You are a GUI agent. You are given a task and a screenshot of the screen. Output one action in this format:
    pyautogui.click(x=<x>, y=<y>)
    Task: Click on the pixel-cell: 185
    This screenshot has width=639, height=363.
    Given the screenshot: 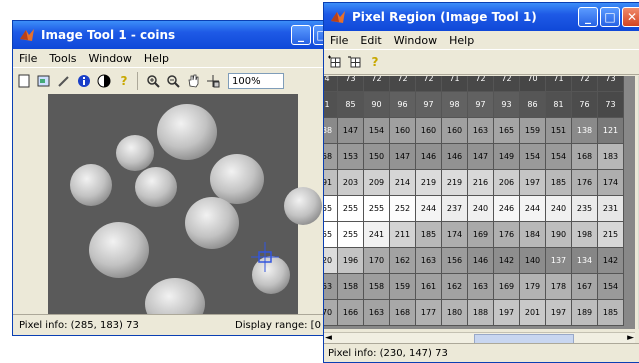 What is the action you would take?
    pyautogui.click(x=611, y=313)
    